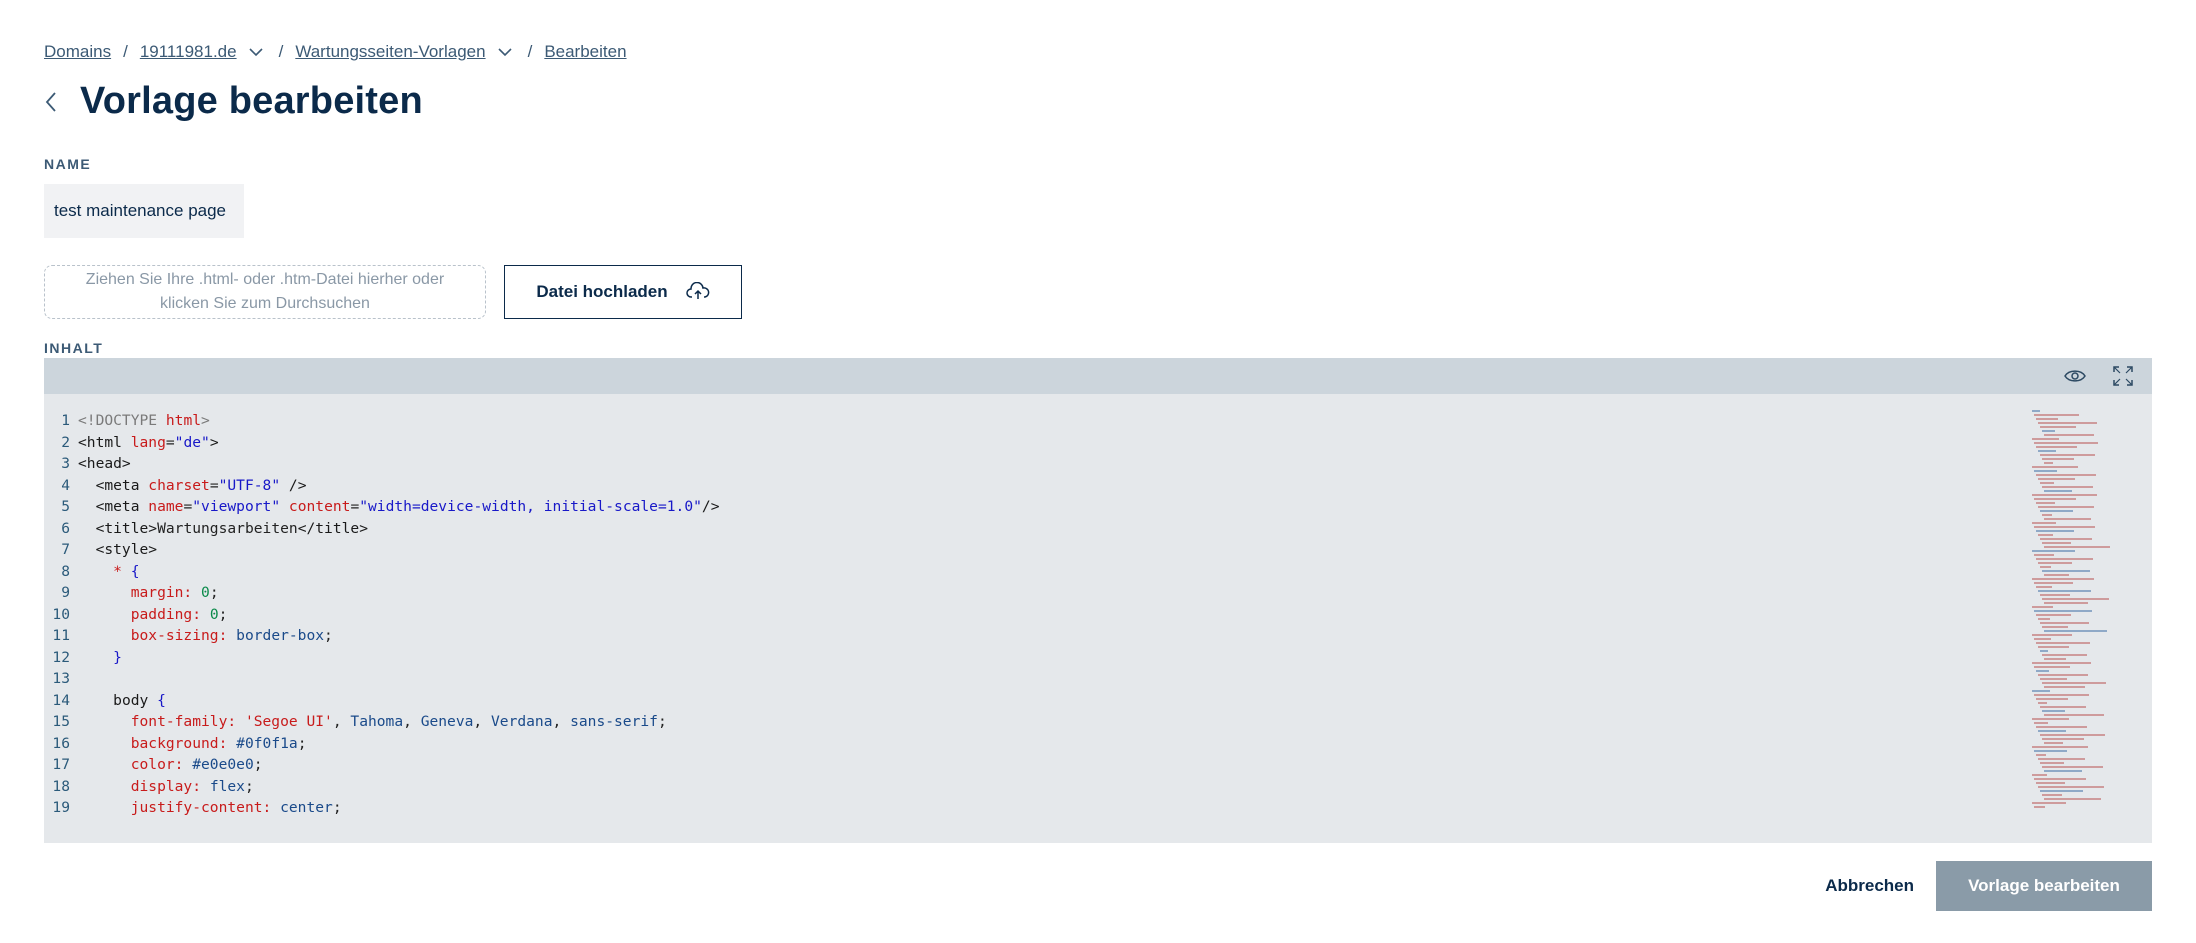 The width and height of the screenshot is (2196, 943). I want to click on code-line: 10 padding: 0;, so click(1044, 615).